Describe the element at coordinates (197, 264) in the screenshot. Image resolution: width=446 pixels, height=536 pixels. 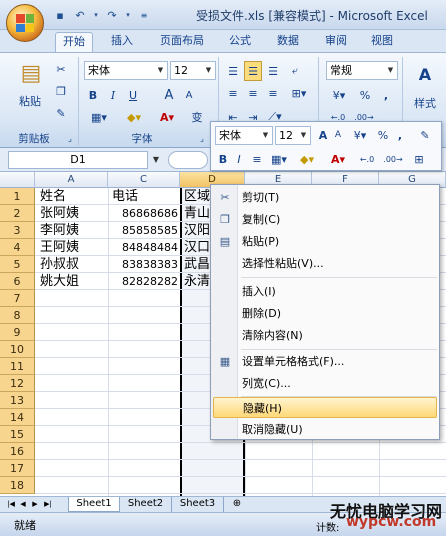
I see `cell-d5: 武昌` at that location.